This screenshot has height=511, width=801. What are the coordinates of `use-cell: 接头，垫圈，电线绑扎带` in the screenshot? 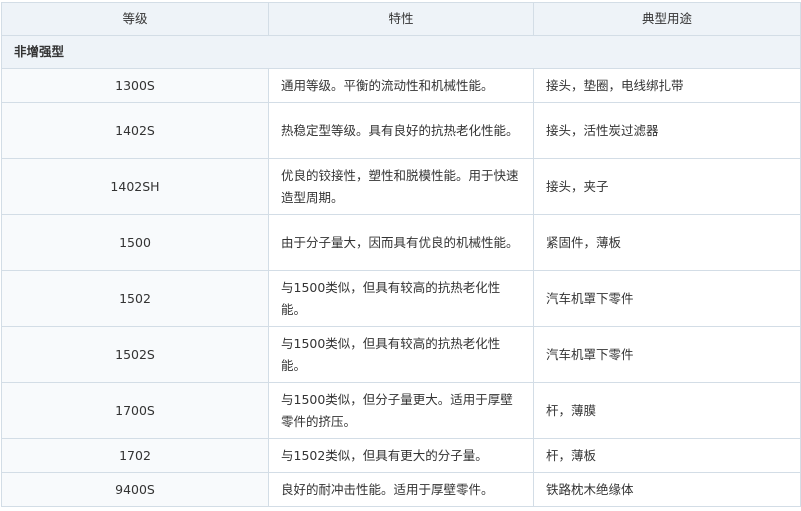 It's located at (667, 85).